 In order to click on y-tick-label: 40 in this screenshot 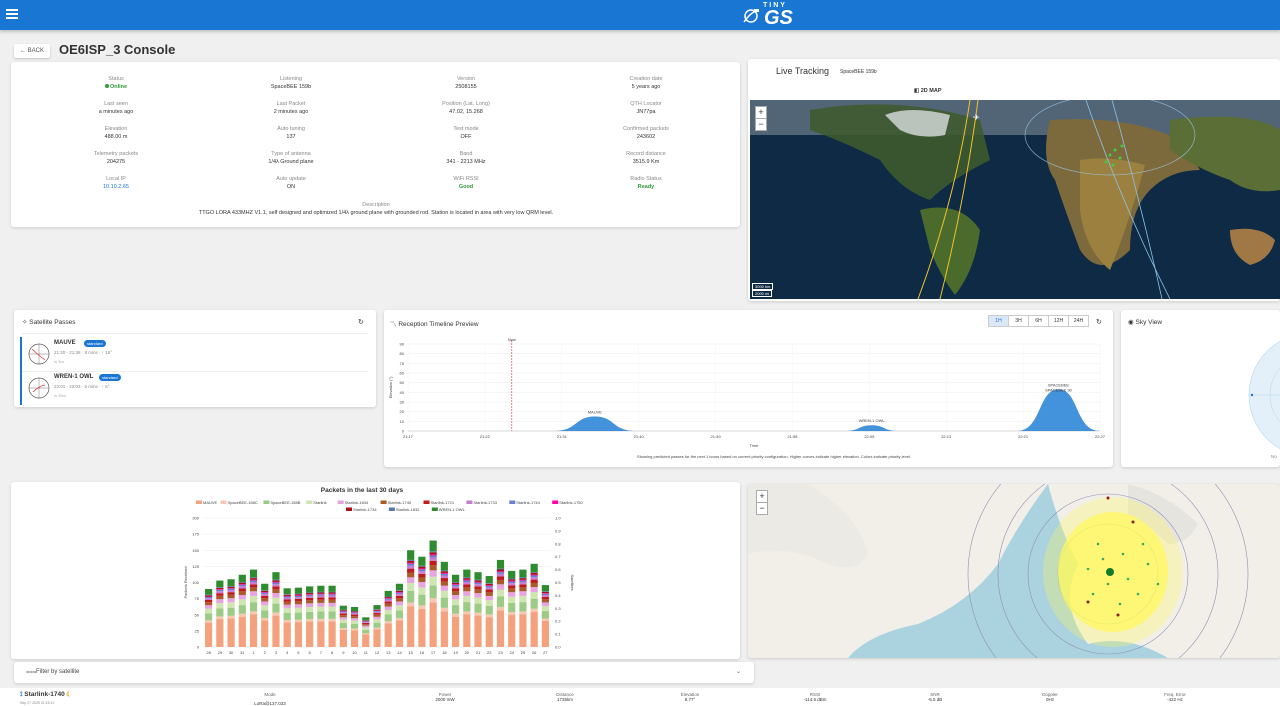, I will do `click(402, 392)`.